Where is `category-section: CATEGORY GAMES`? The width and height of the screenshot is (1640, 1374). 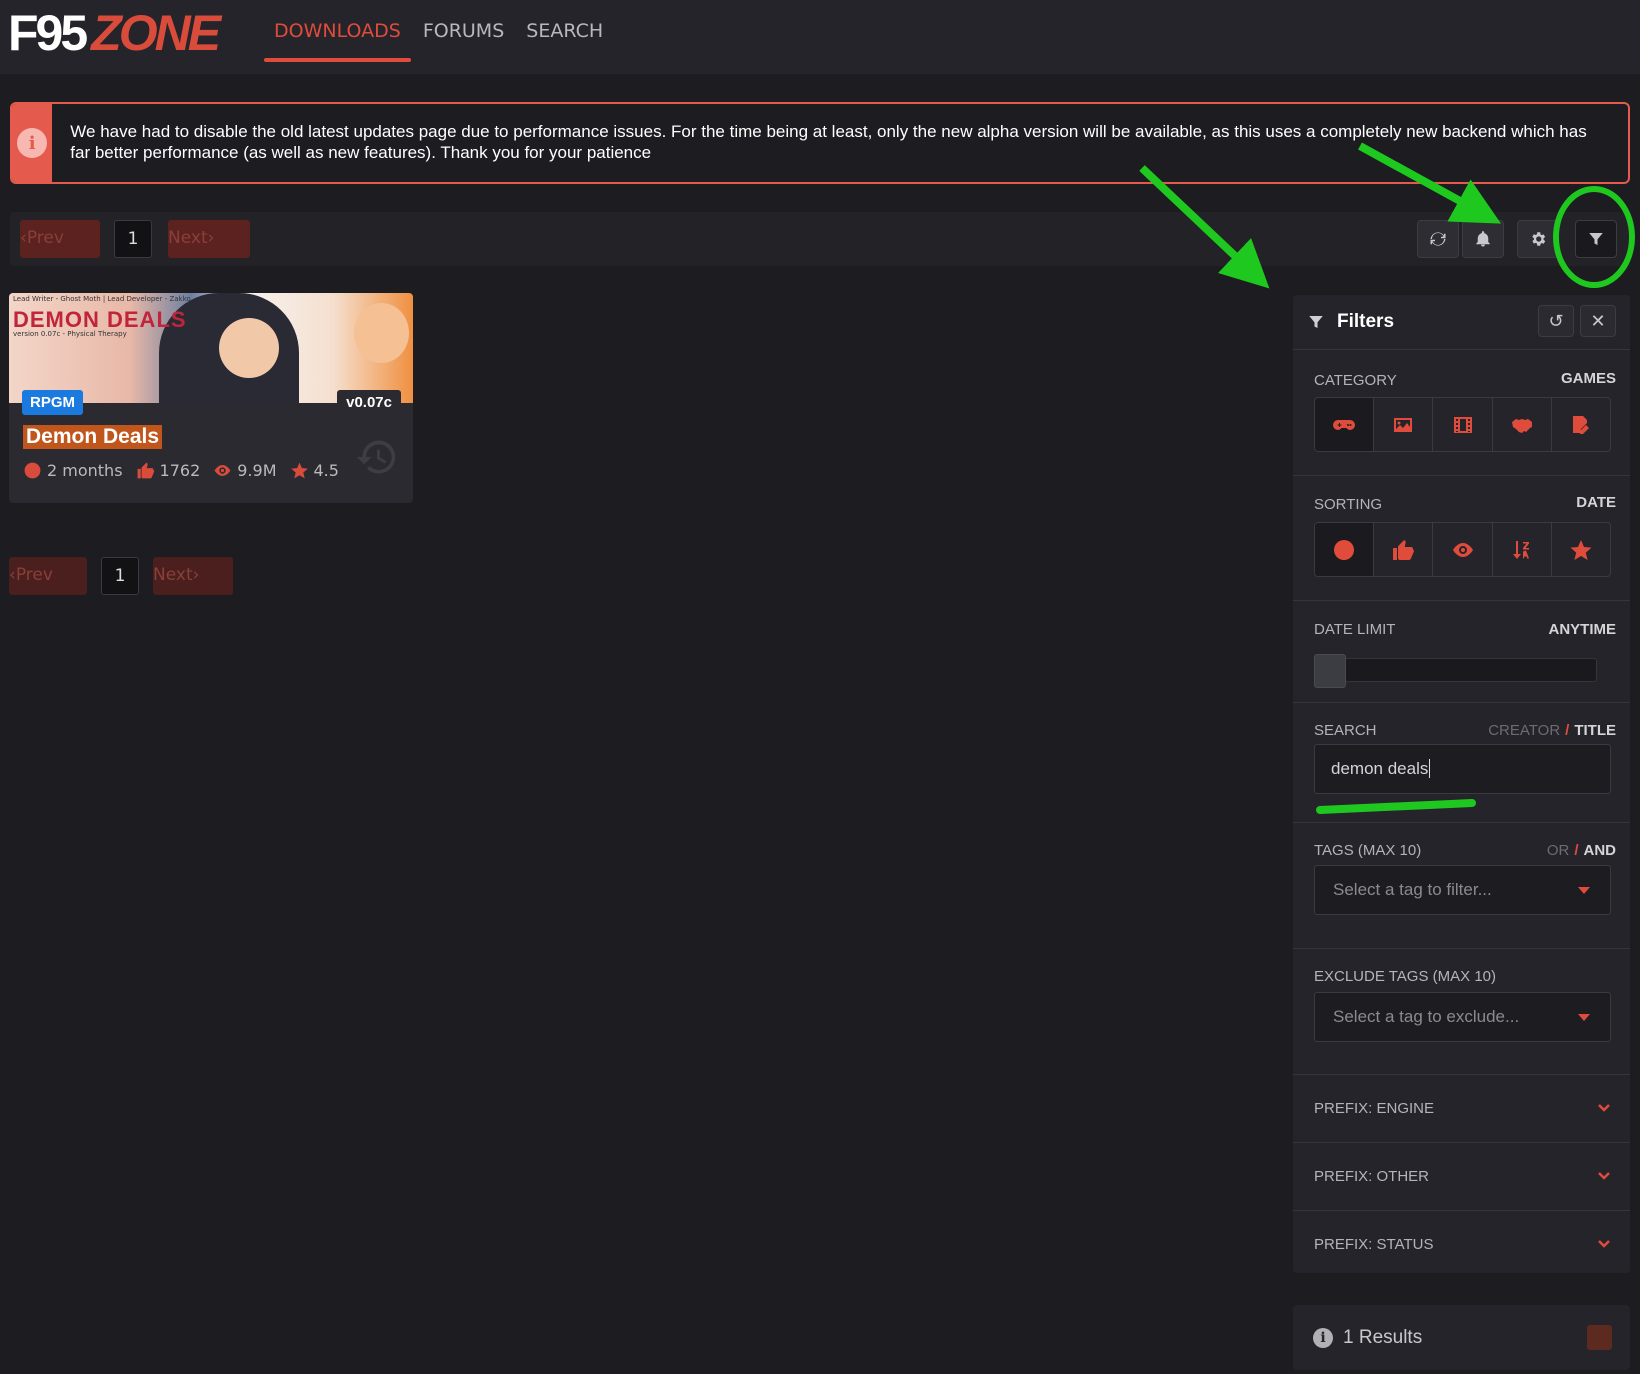 category-section: CATEGORY GAMES is located at coordinates (1461, 413).